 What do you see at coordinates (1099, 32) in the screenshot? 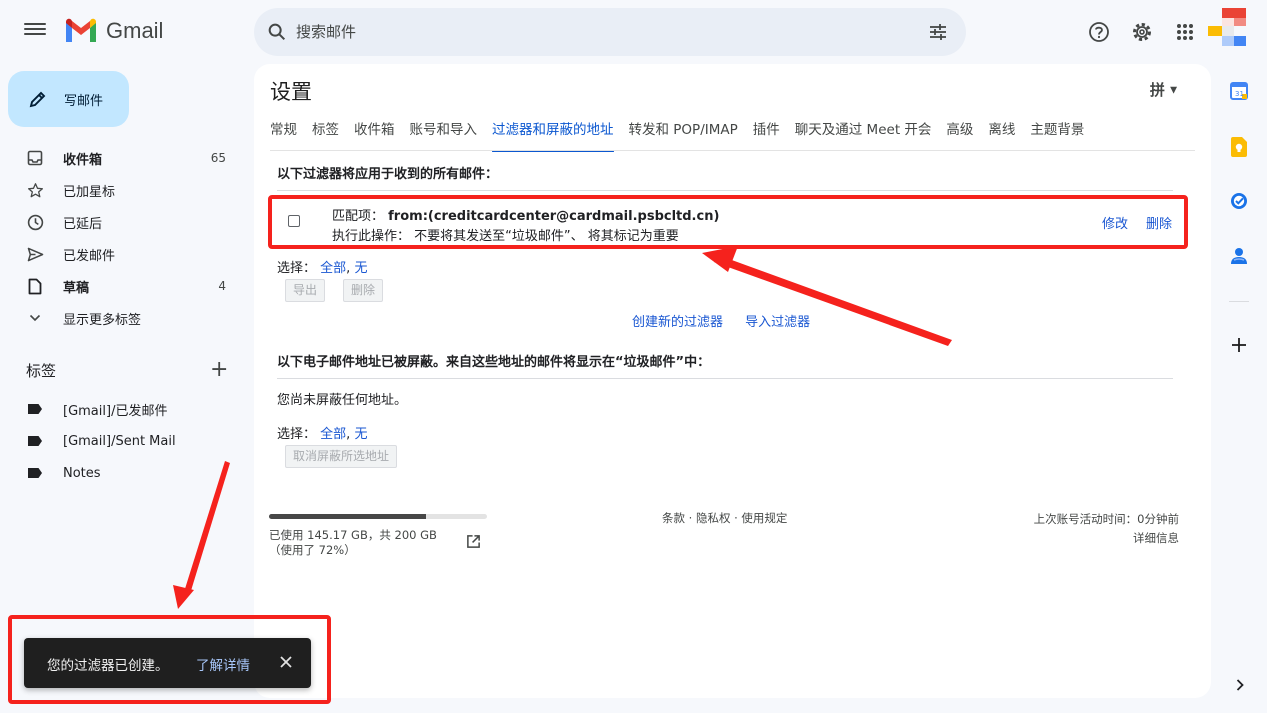
I see `help-icon` at bounding box center [1099, 32].